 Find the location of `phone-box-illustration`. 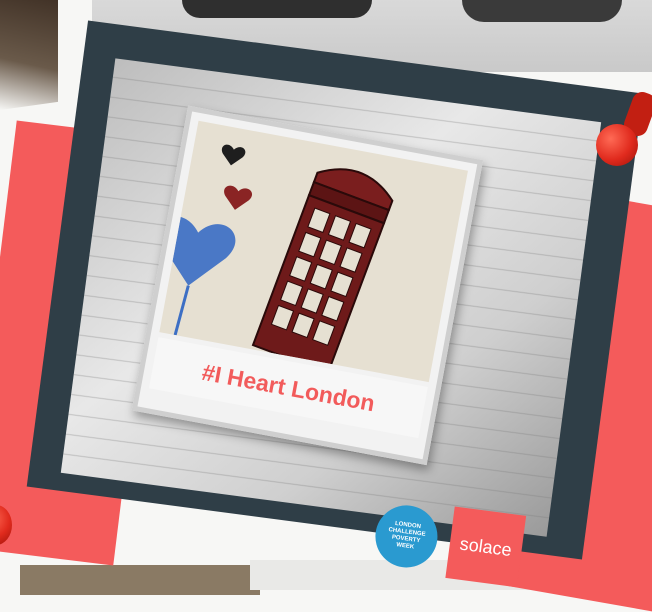

phone-box-illustration is located at coordinates (322, 271).